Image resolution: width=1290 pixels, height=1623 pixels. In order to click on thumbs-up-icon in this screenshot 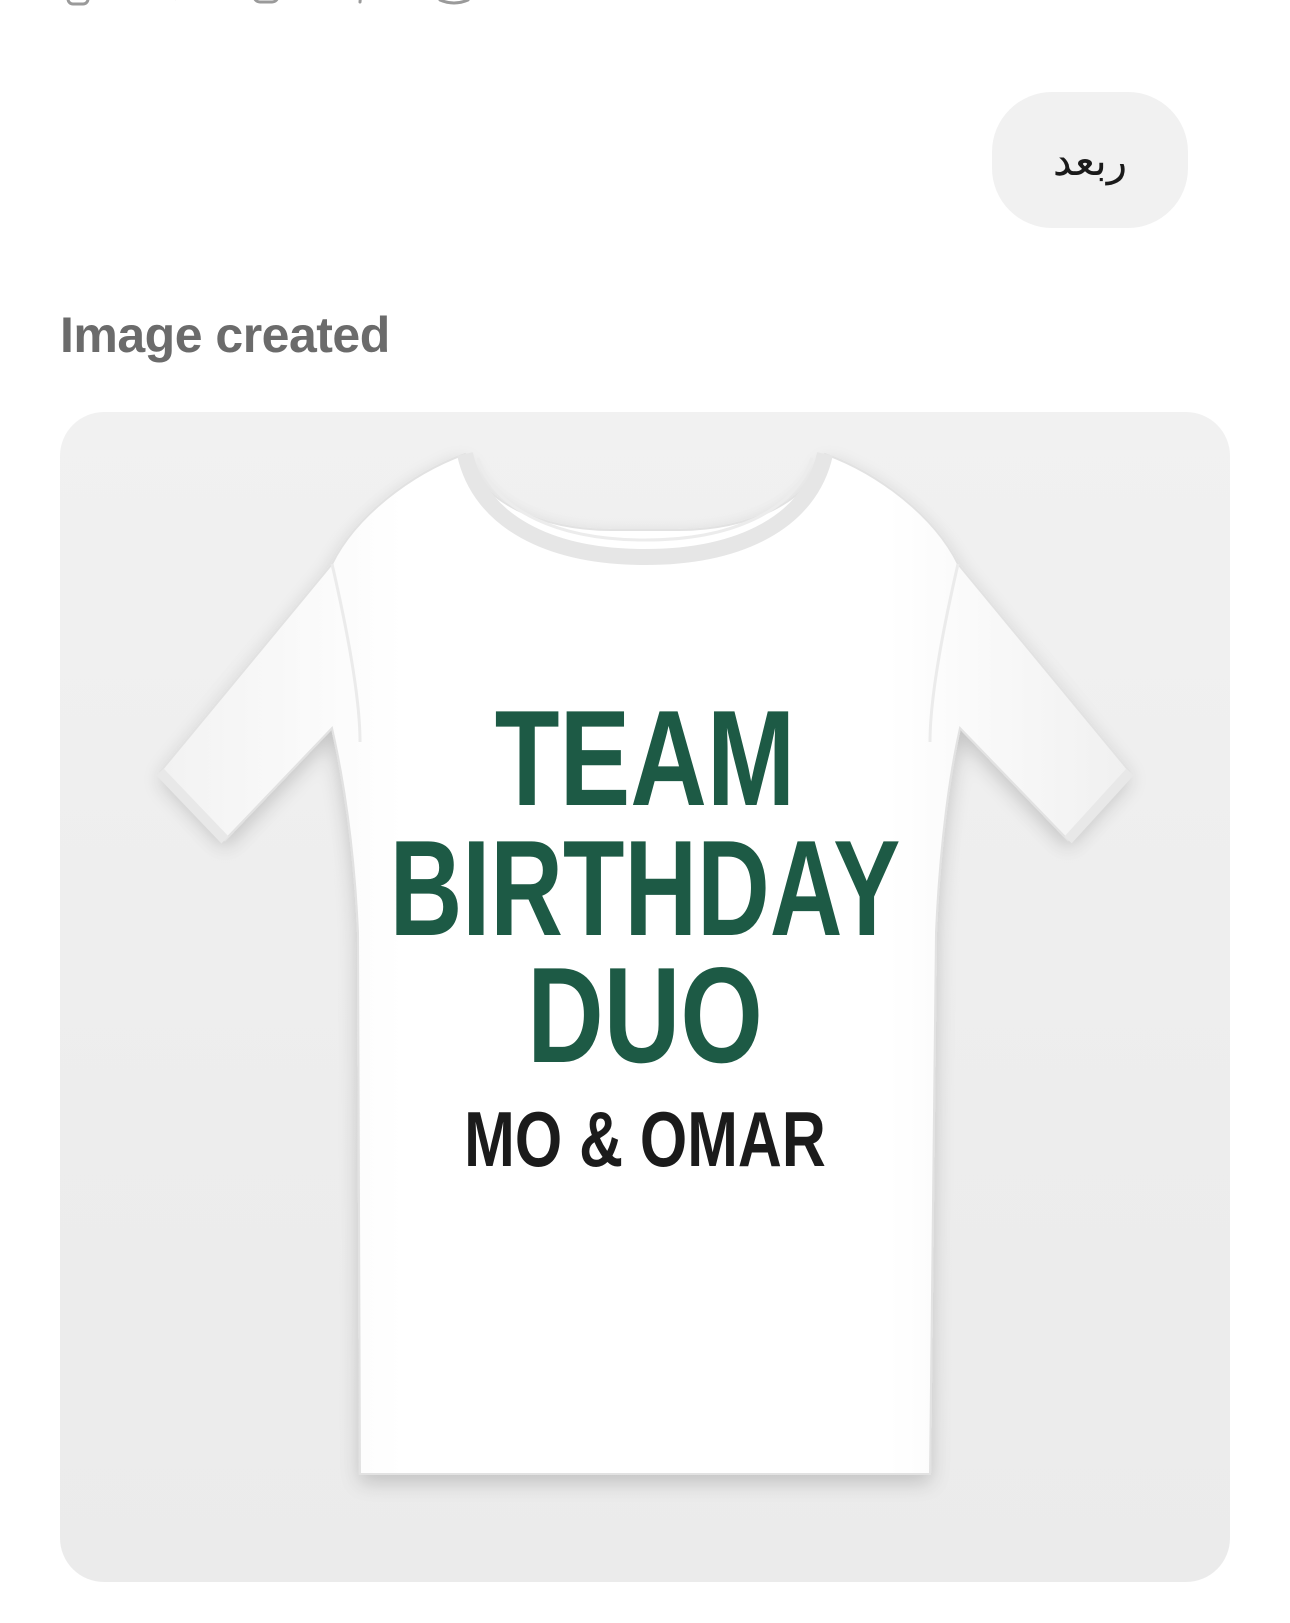, I will do `click(172, 5)`.